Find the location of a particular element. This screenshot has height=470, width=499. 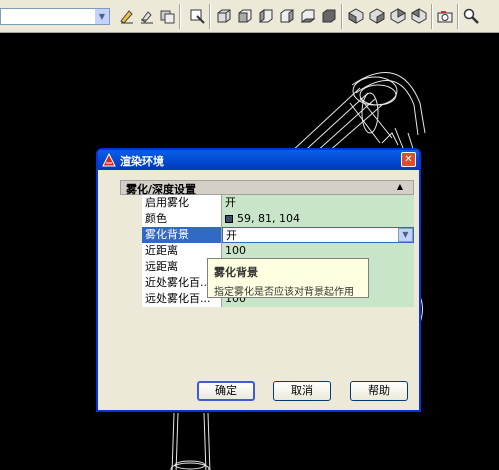

help-button: 帮助 is located at coordinates (379, 391).